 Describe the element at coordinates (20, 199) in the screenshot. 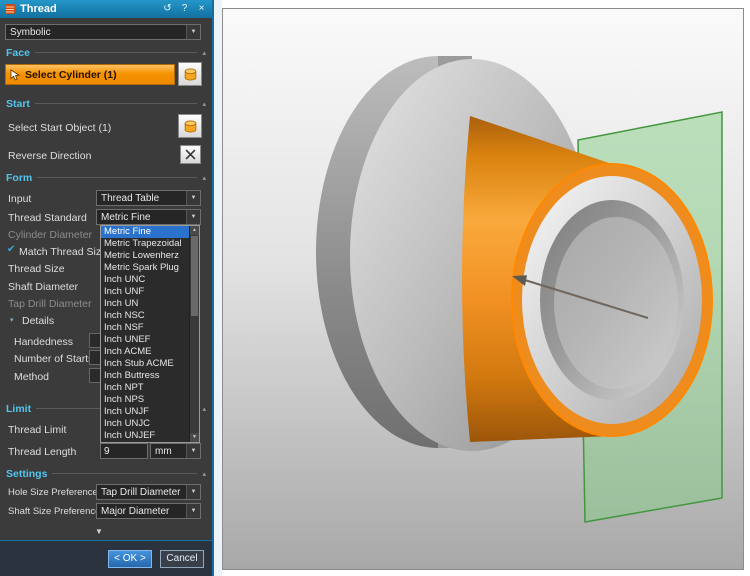

I see `input-label: Input` at that location.